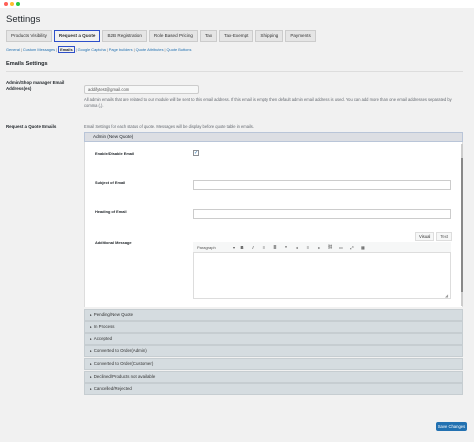 The height and width of the screenshot is (442, 474). Describe the element at coordinates (141, 89) in the screenshot. I see `admin-email-field: addifytest@gmail.com` at that location.